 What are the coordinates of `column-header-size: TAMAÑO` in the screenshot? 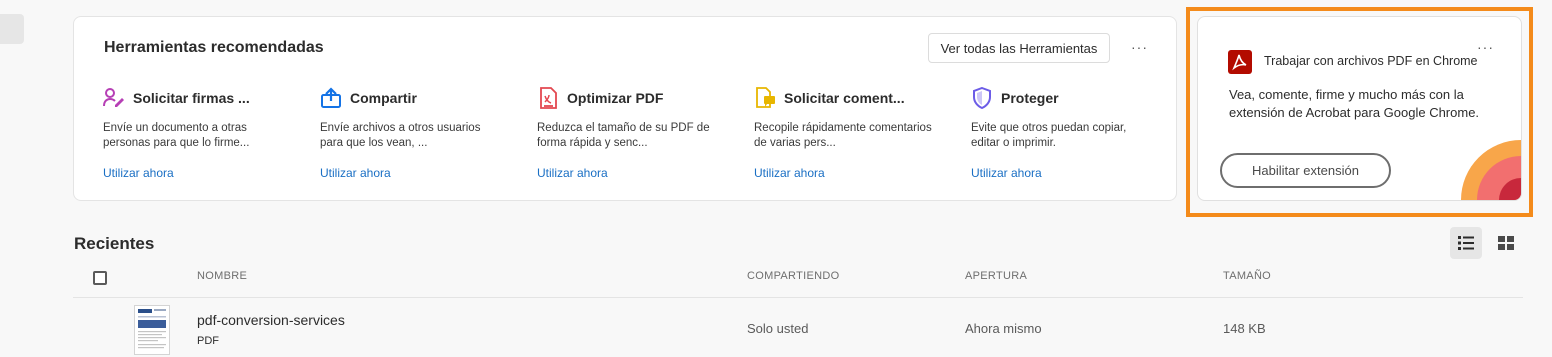 It's located at (1247, 276).